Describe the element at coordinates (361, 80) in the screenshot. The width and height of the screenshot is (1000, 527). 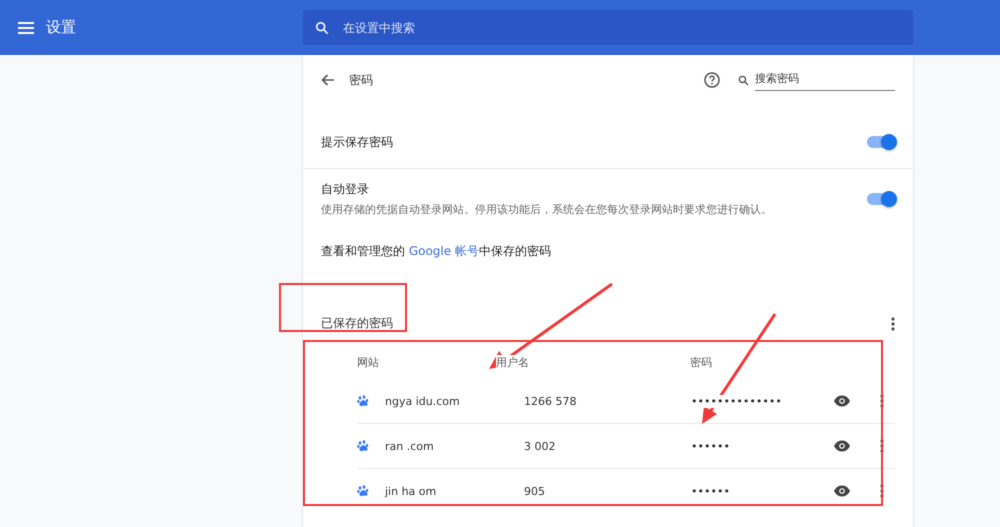
I see `page-title: 密码` at that location.